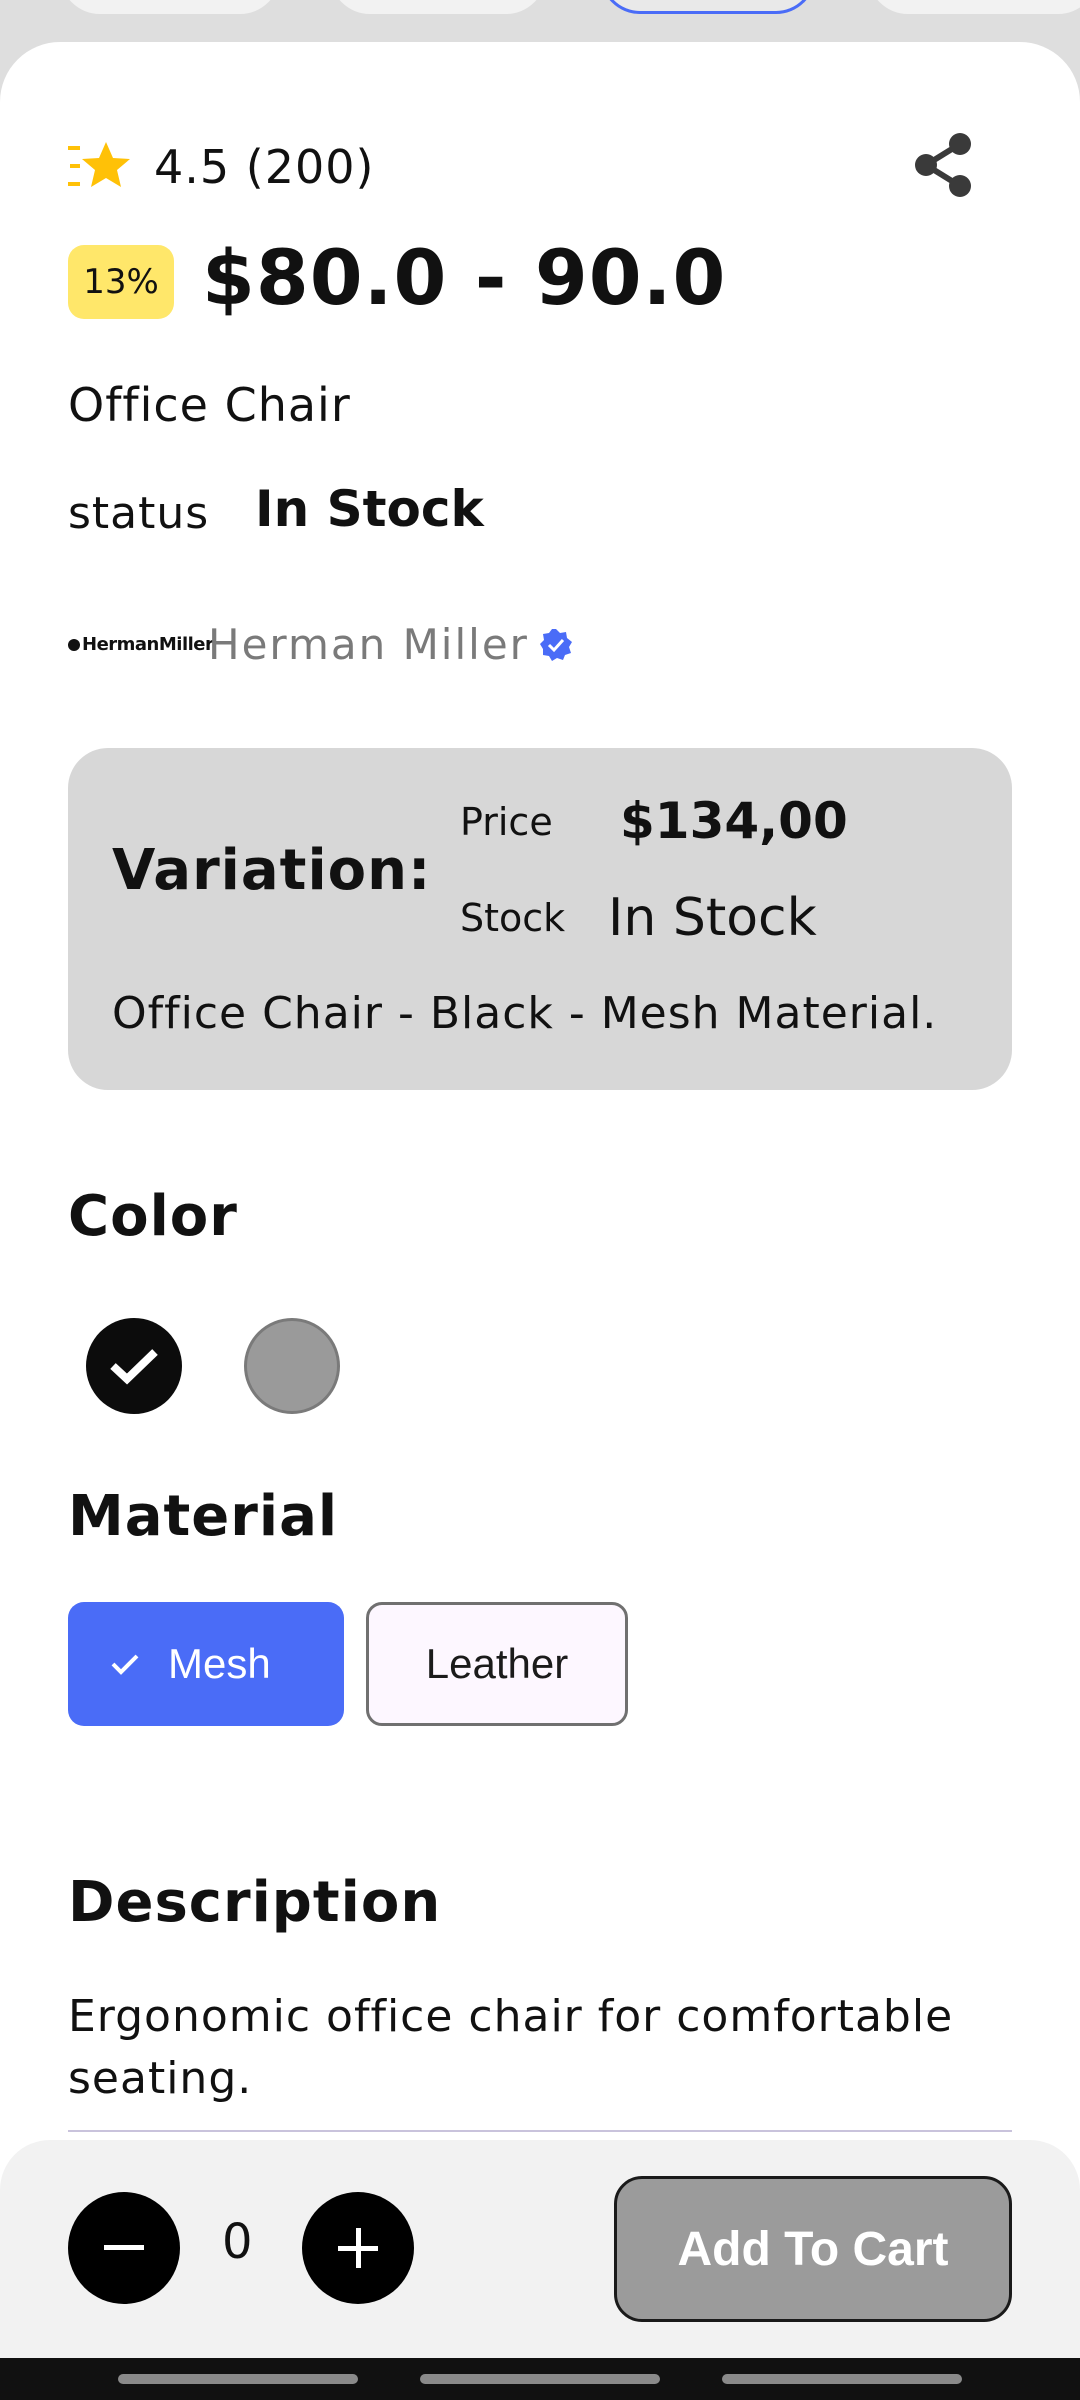 Image resolution: width=1080 pixels, height=2400 pixels. Describe the element at coordinates (734, 821) in the screenshot. I see `variation-price-value: $134,00` at that location.